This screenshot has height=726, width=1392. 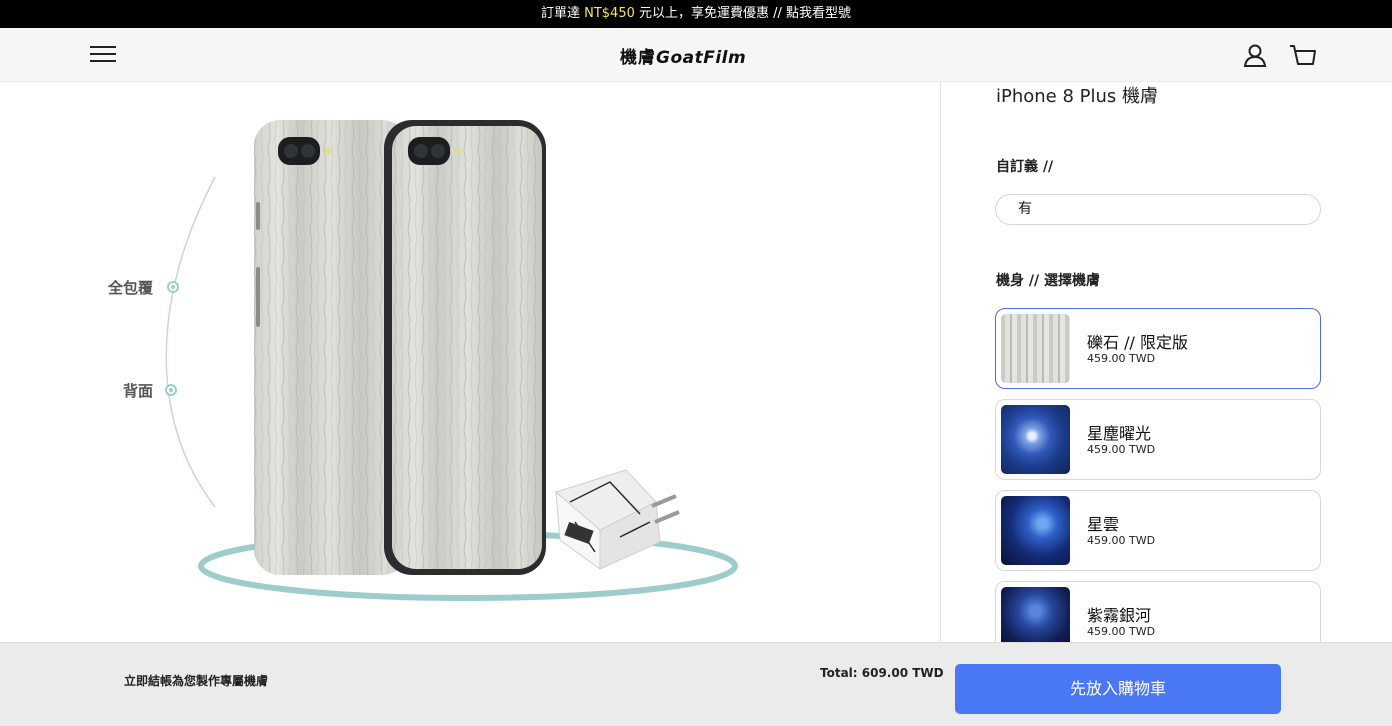 What do you see at coordinates (1035, 614) in the screenshot?
I see `swatch-galaxy` at bounding box center [1035, 614].